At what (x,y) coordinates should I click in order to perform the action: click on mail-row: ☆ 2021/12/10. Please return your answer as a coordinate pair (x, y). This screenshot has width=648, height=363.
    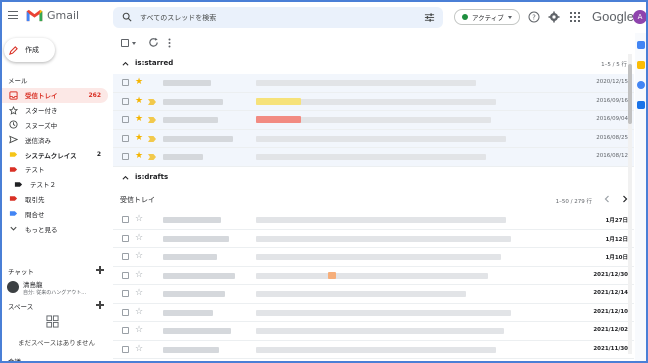
    Looking at the image, I should click on (373, 313).